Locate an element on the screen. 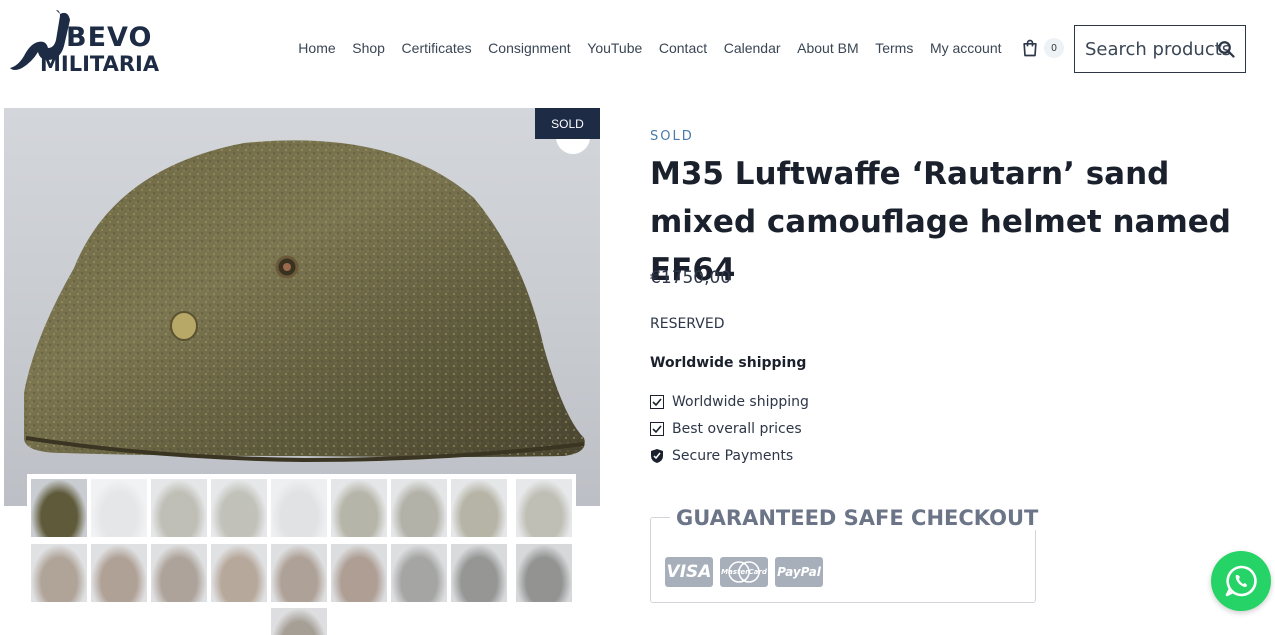 The height and width of the screenshot is (635, 1275). mastercard-icon: MasterCard is located at coordinates (744, 572).